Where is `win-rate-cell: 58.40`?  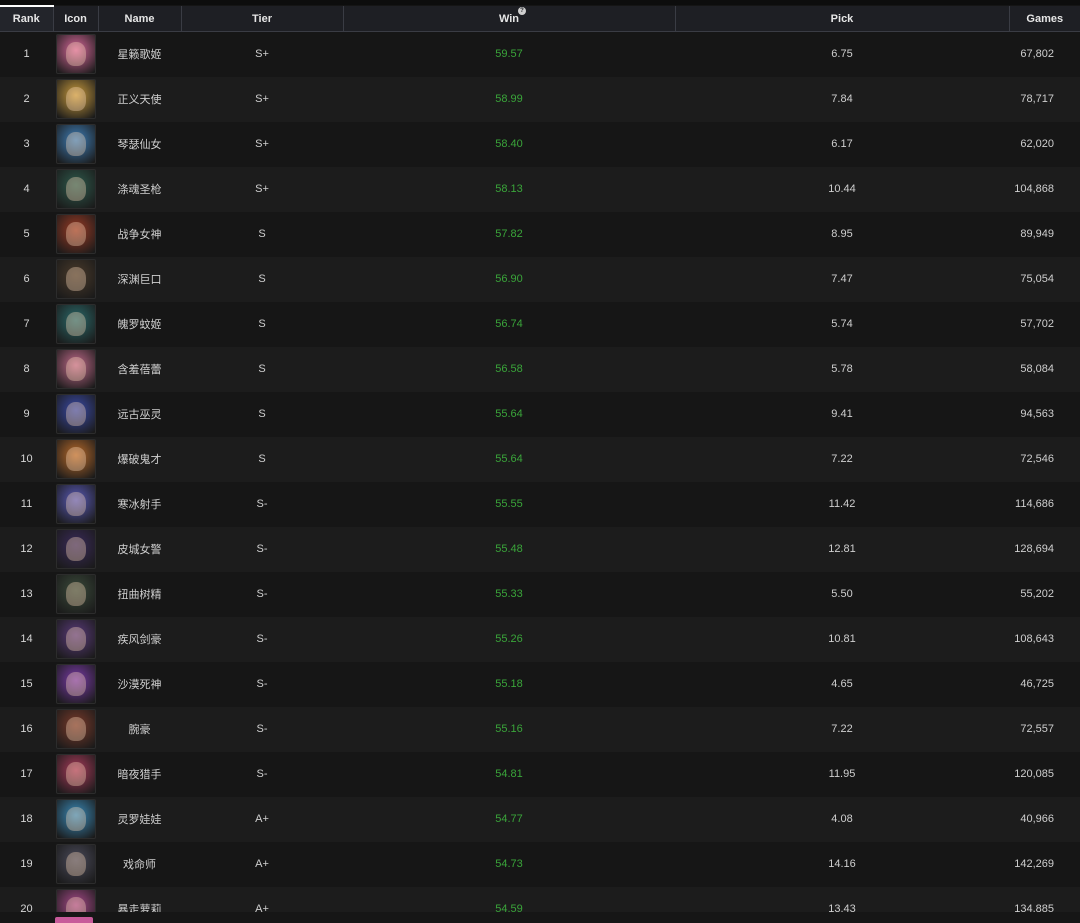 win-rate-cell: 58.40 is located at coordinates (509, 144).